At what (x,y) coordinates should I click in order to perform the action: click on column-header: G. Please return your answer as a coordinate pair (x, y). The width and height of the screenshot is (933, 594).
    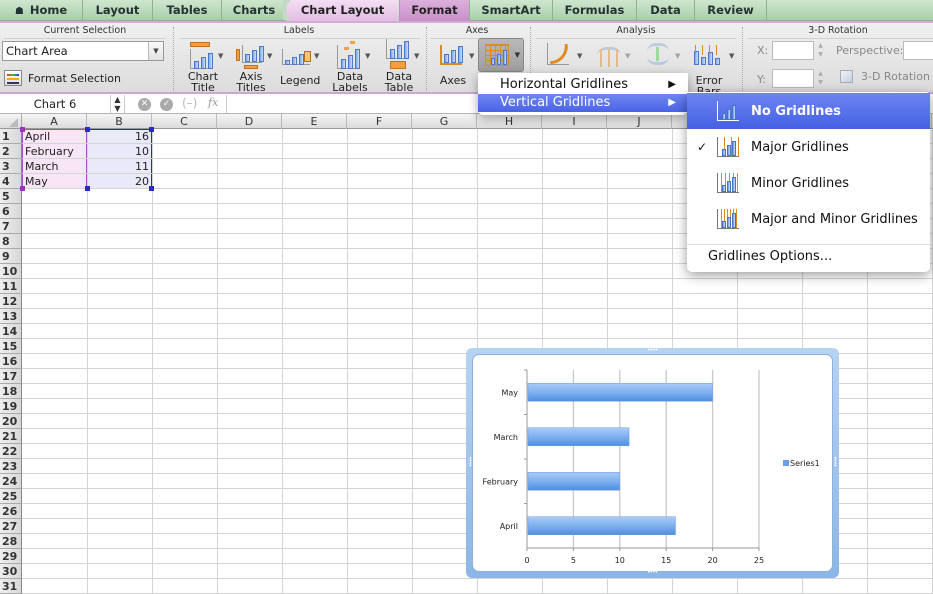
    Looking at the image, I should click on (444, 121).